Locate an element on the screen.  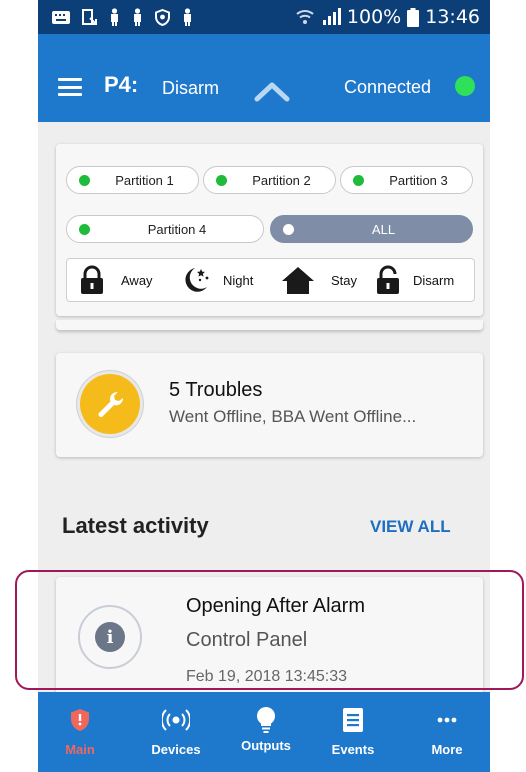
sensor-icon is located at coordinates (176, 720).